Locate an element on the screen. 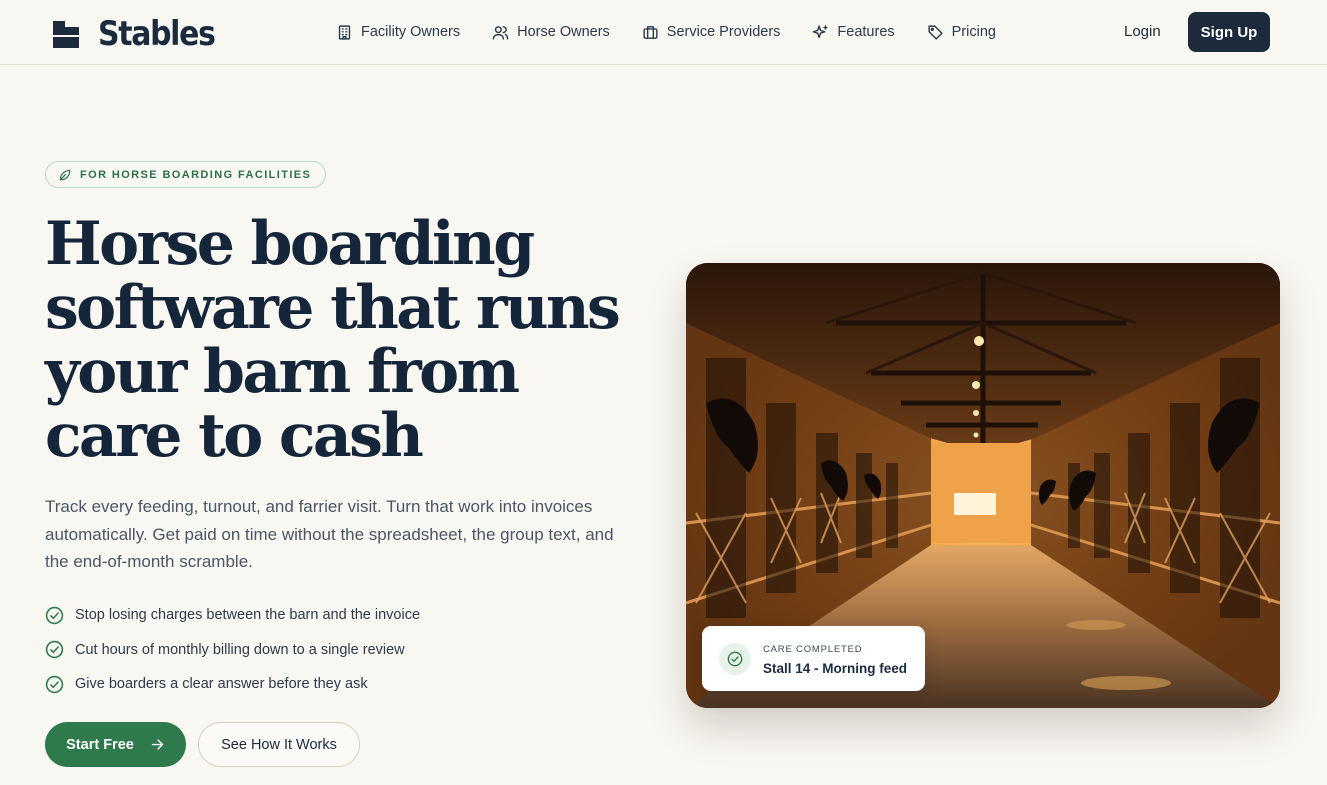  care-card-title: Stall 14 - Morning feed is located at coordinates (835, 668).